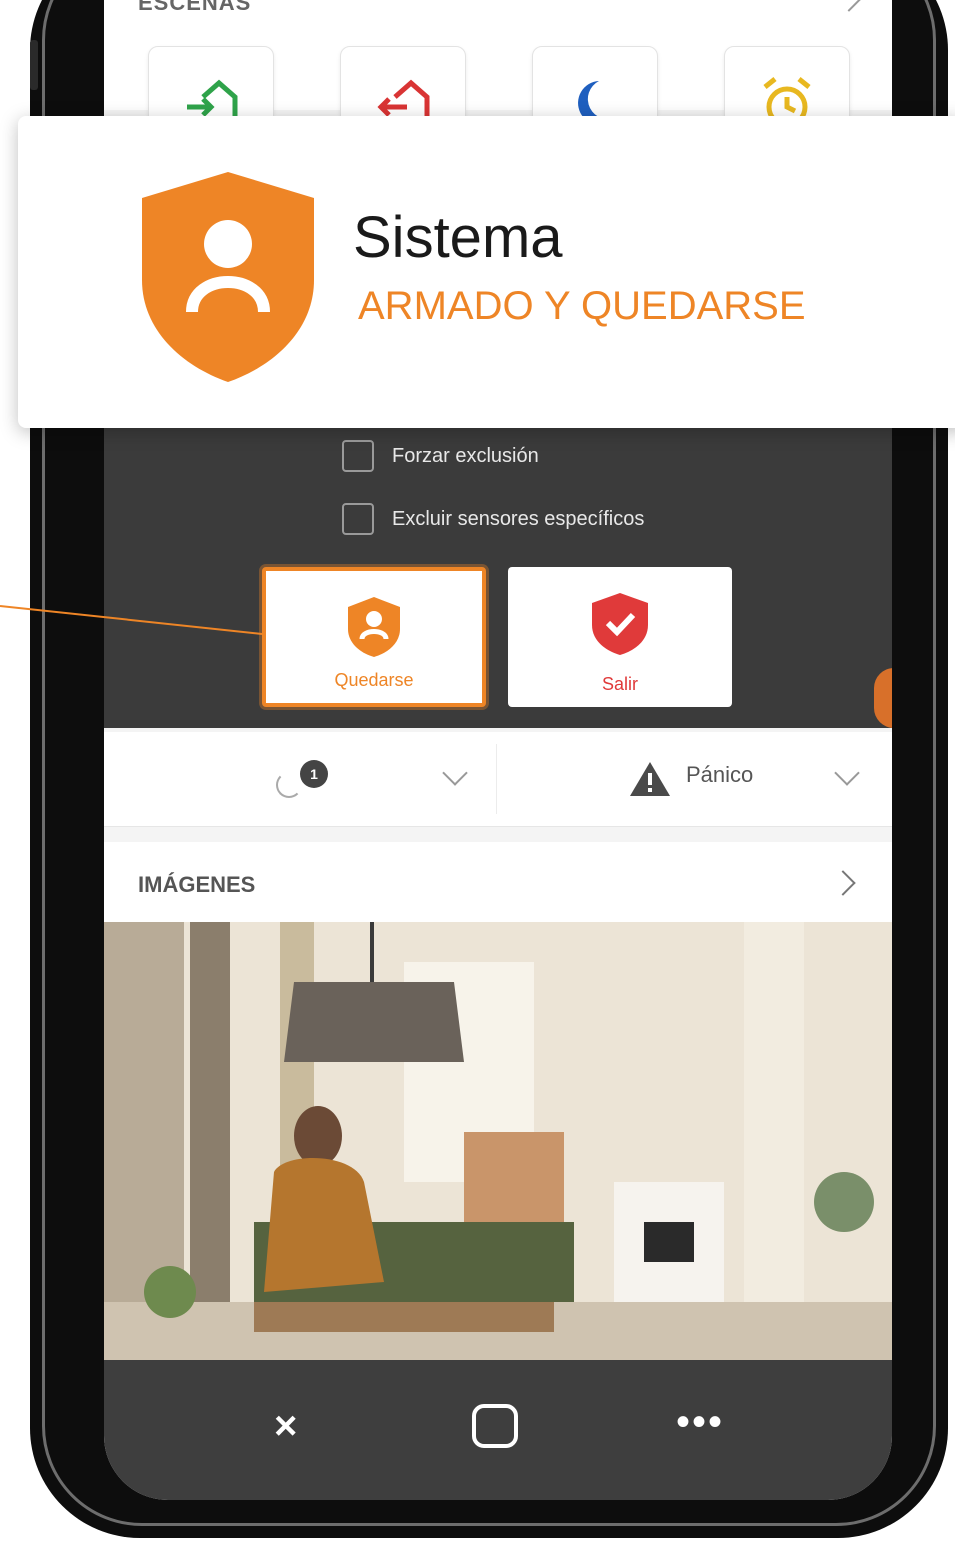 The image size is (955, 1541). What do you see at coordinates (458, 237) in the screenshot?
I see `popup-title: Sistema` at bounding box center [458, 237].